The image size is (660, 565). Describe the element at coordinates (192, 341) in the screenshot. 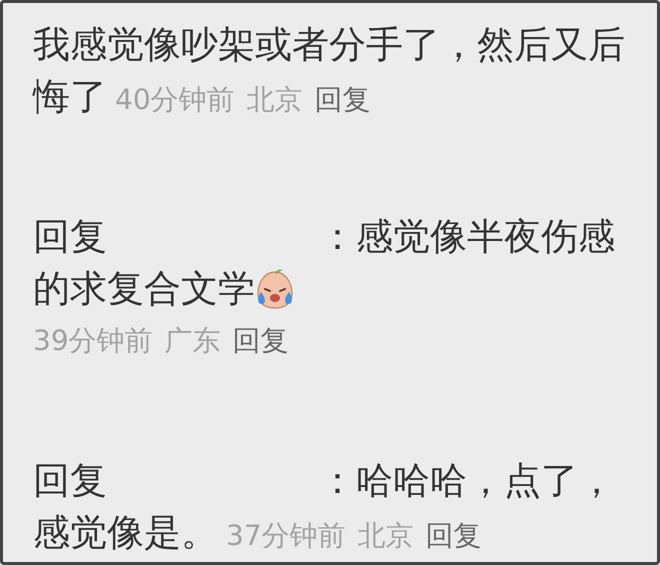

I see `location: 广东` at that location.